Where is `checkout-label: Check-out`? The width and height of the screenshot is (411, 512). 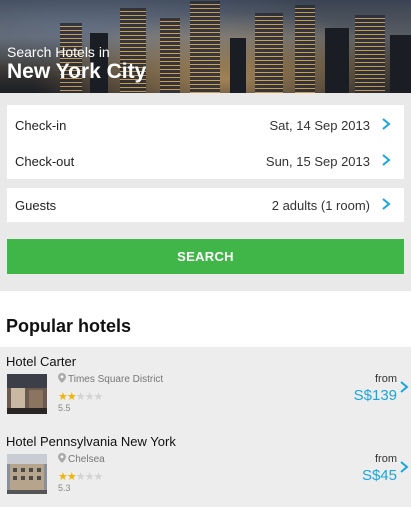 checkout-label: Check-out is located at coordinates (45, 161).